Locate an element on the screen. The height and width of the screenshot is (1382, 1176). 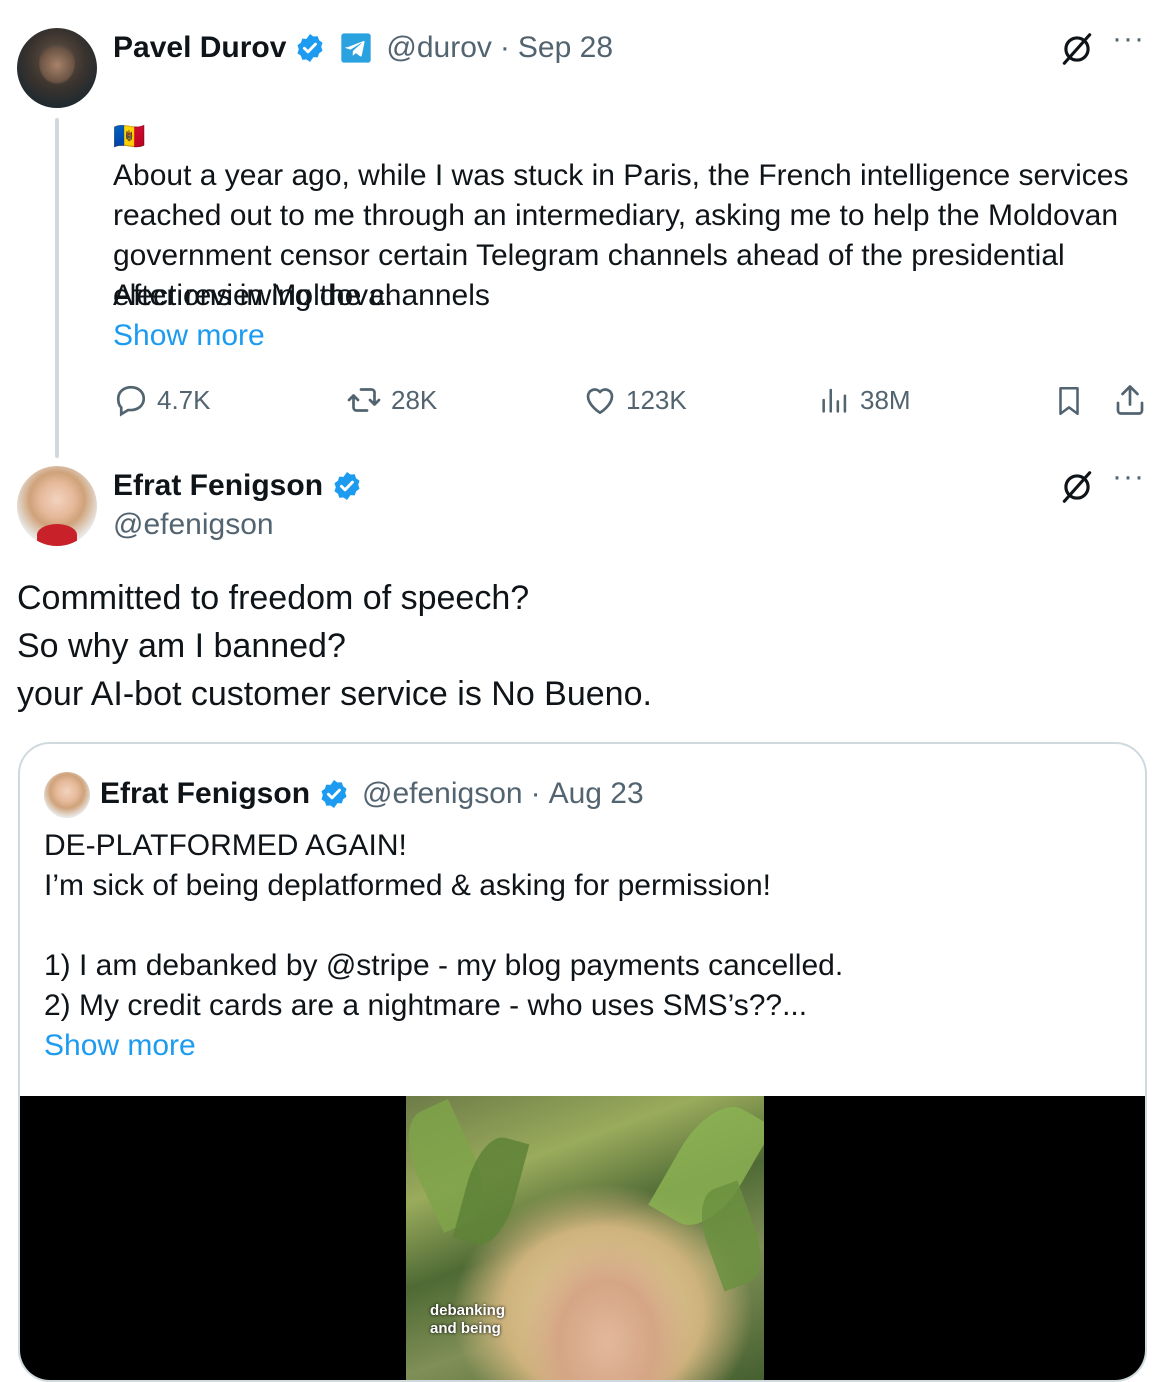
avatar-efrat is located at coordinates (57, 506).